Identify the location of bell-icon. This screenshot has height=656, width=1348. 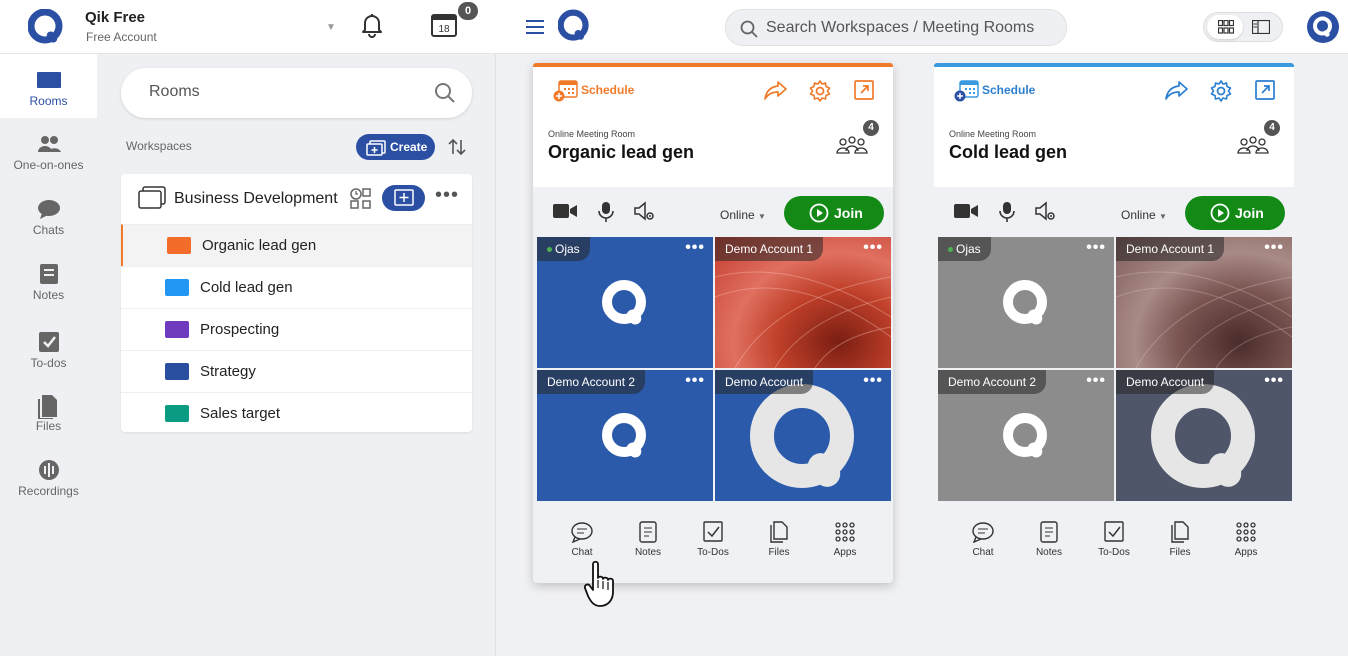
(372, 27).